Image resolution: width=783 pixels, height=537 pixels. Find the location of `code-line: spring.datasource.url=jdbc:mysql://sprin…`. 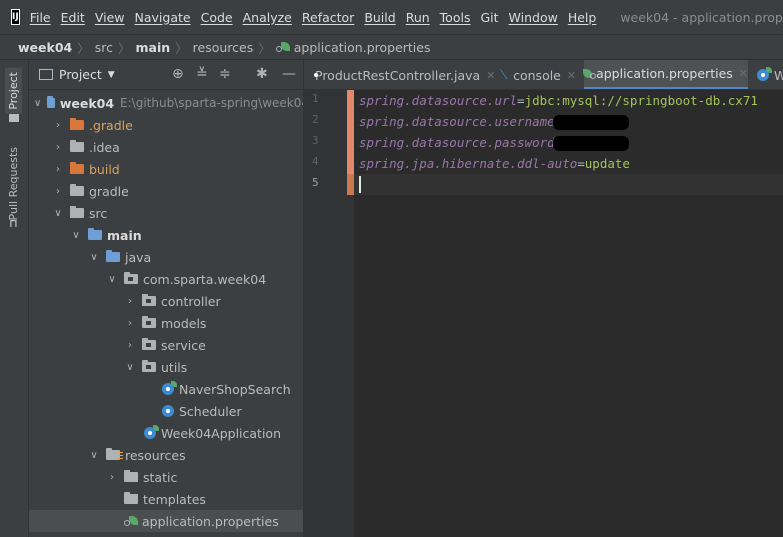

code-line: spring.datasource.url=jdbc:mysql://sprin… is located at coordinates (558, 100).